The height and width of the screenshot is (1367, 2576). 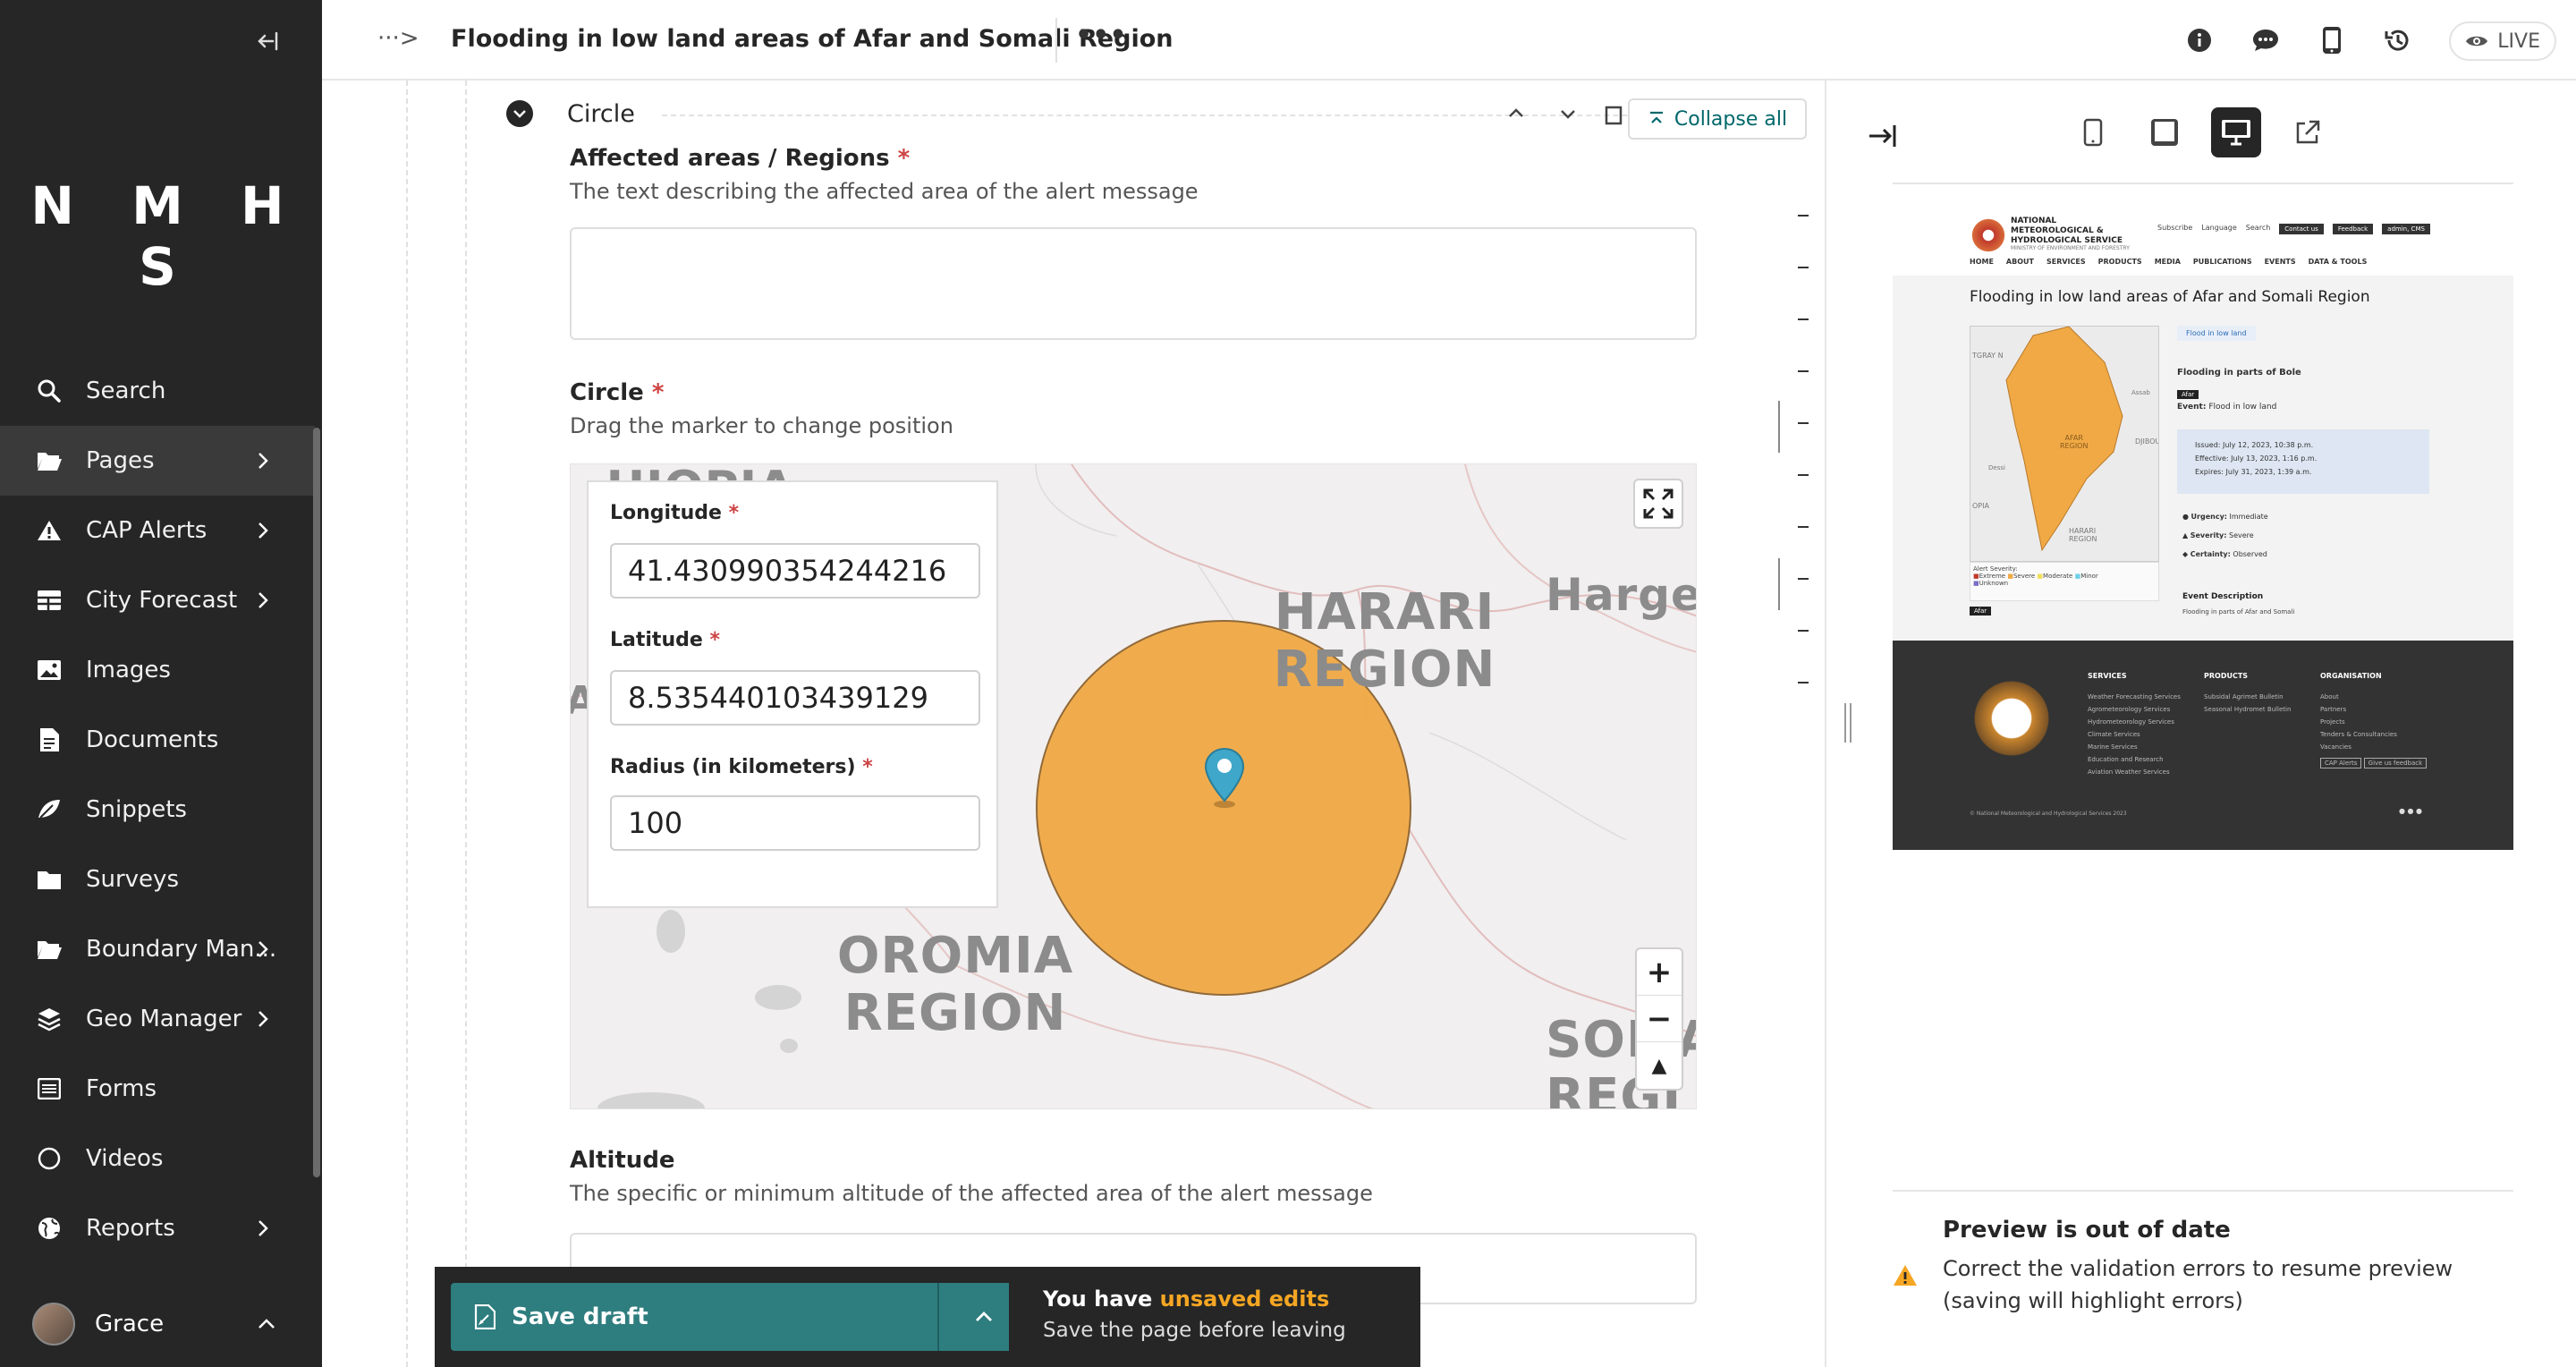 What do you see at coordinates (157, 1324) in the screenshot?
I see `account-menu: Grace` at bounding box center [157, 1324].